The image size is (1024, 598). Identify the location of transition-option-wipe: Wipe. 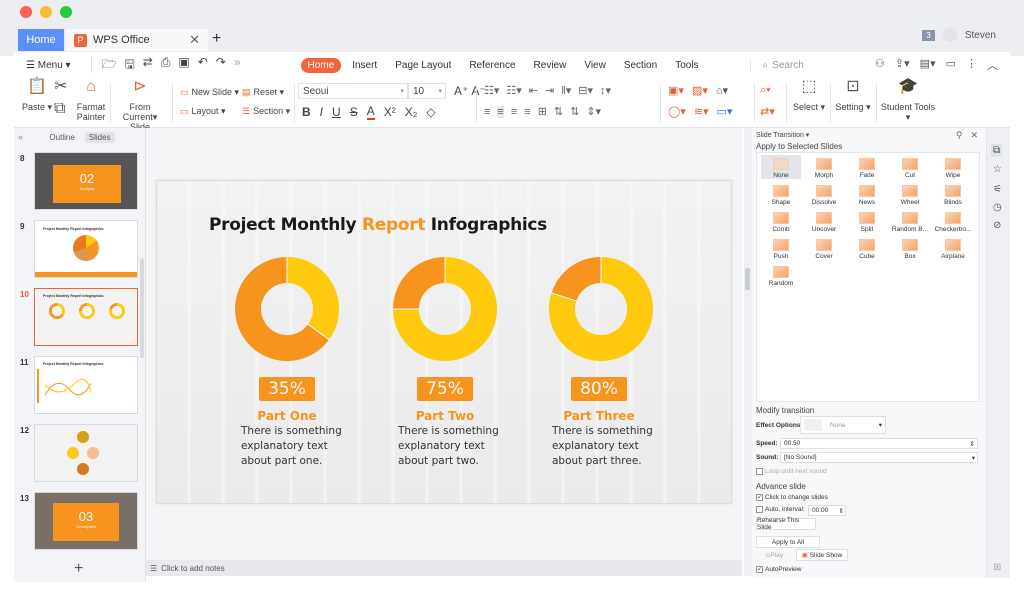
(953, 167).